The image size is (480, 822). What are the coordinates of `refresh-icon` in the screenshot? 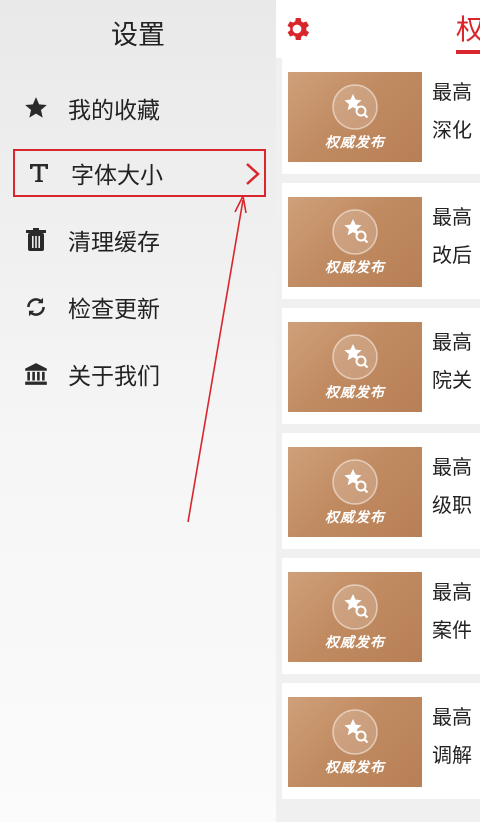 It's located at (36, 307).